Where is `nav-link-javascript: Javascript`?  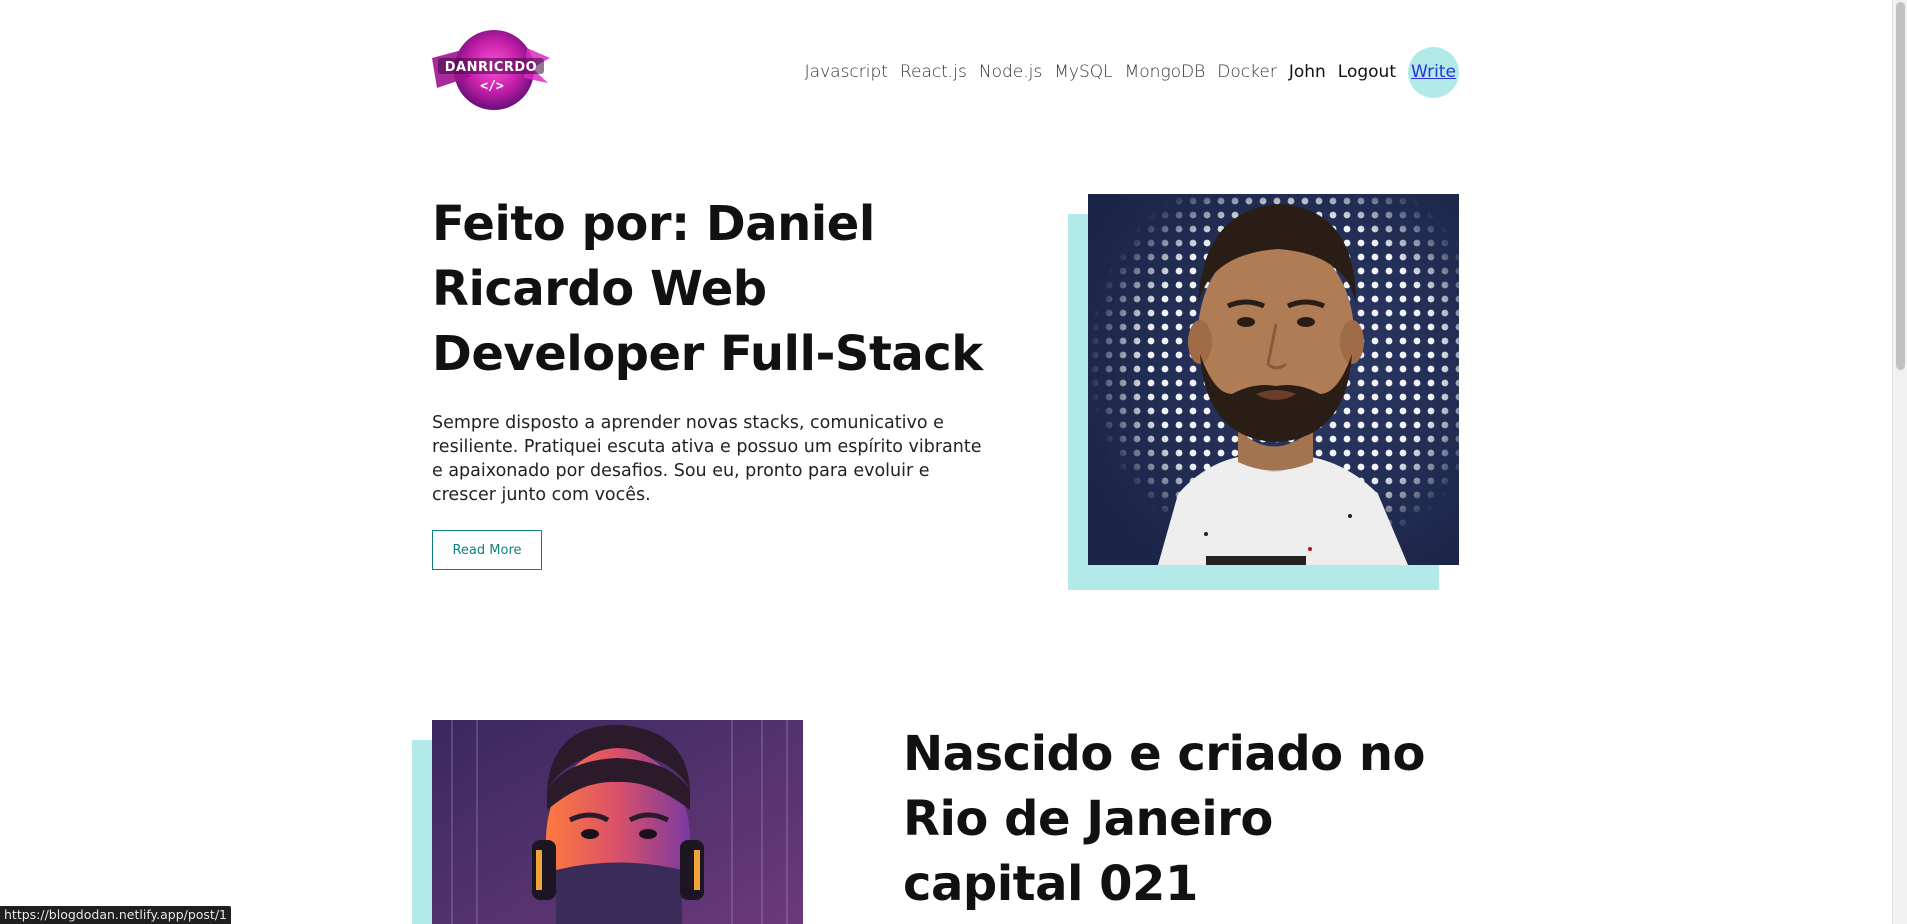 nav-link-javascript: Javascript is located at coordinates (846, 72).